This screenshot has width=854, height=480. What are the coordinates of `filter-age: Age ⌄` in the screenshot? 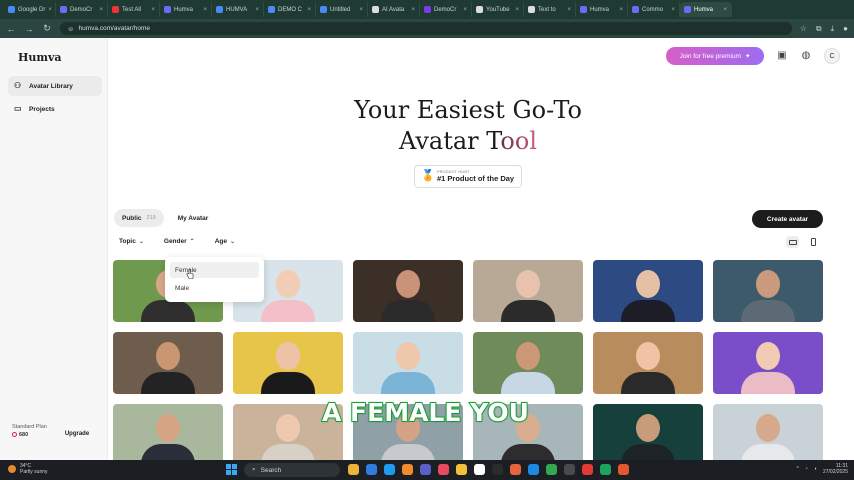 It's located at (225, 241).